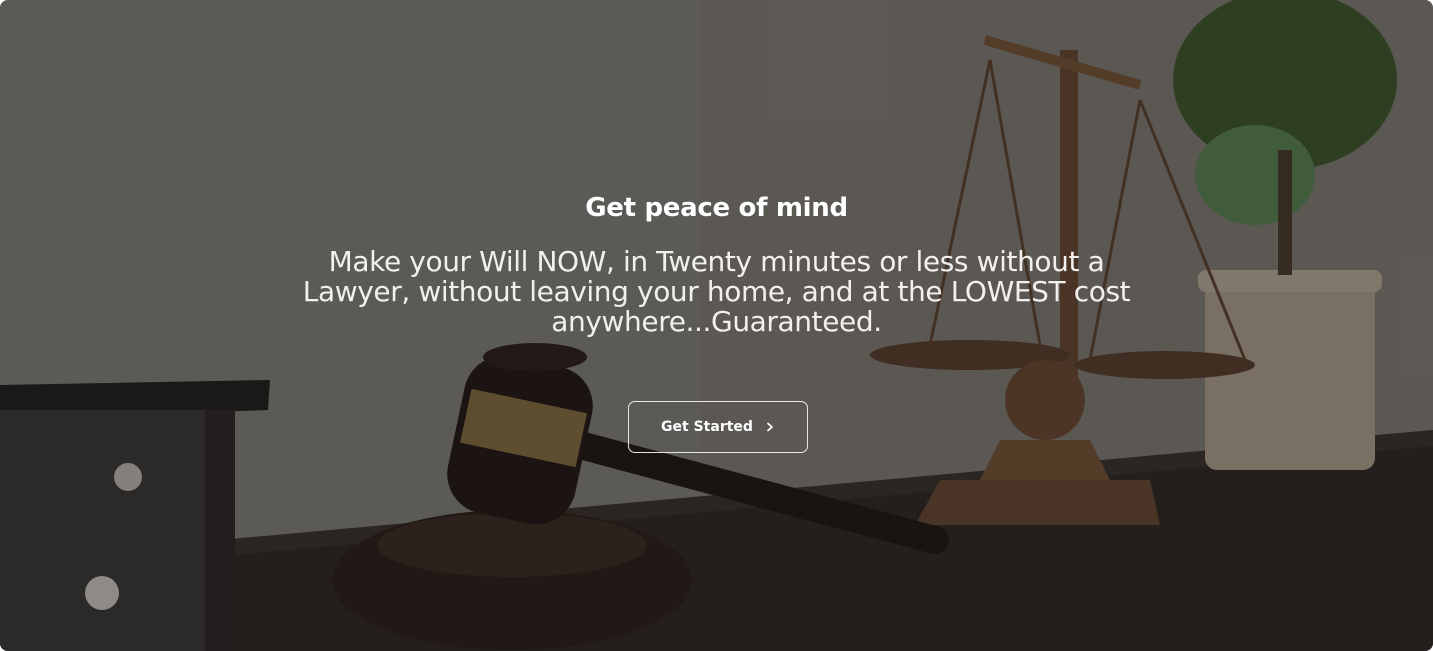 The image size is (1433, 651). What do you see at coordinates (707, 427) in the screenshot?
I see `get-started-label: Get Started` at bounding box center [707, 427].